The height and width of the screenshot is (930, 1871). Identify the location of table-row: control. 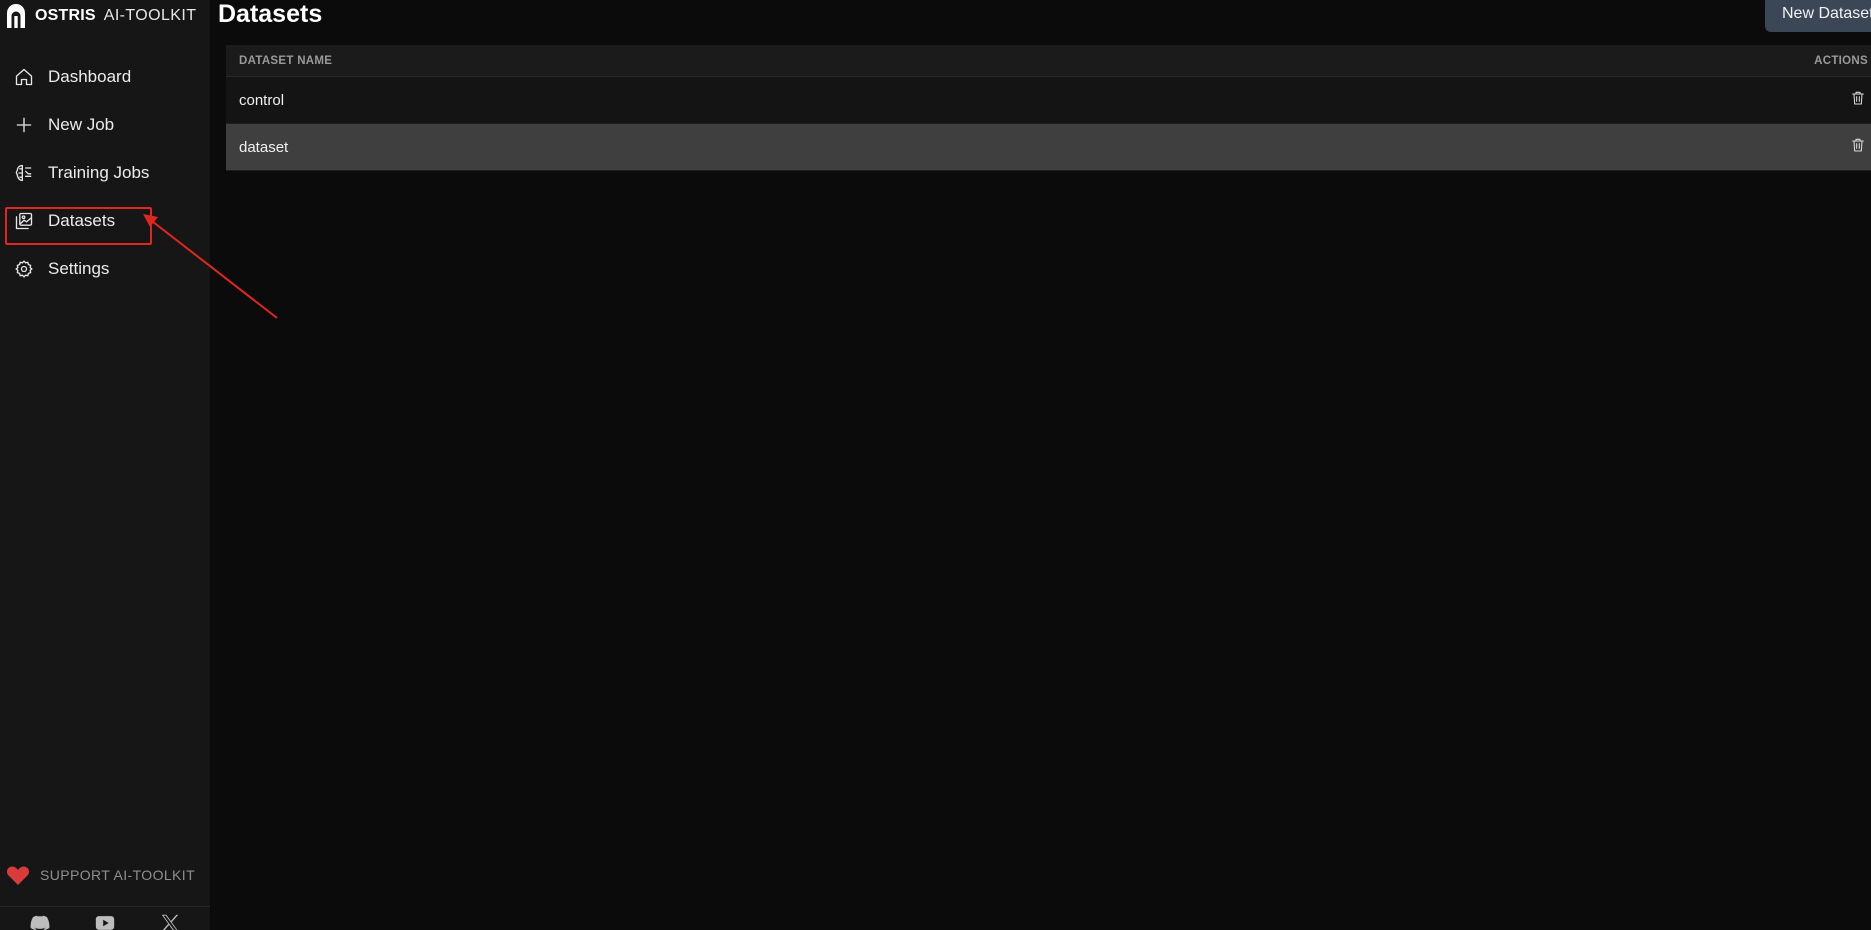
(1048, 100).